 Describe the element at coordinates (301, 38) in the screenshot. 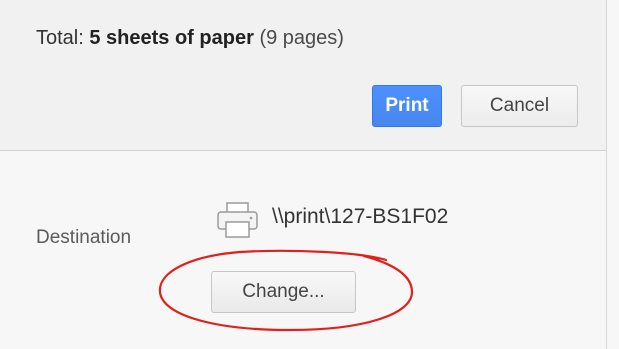

I see `page-count: (9 pages)` at that location.